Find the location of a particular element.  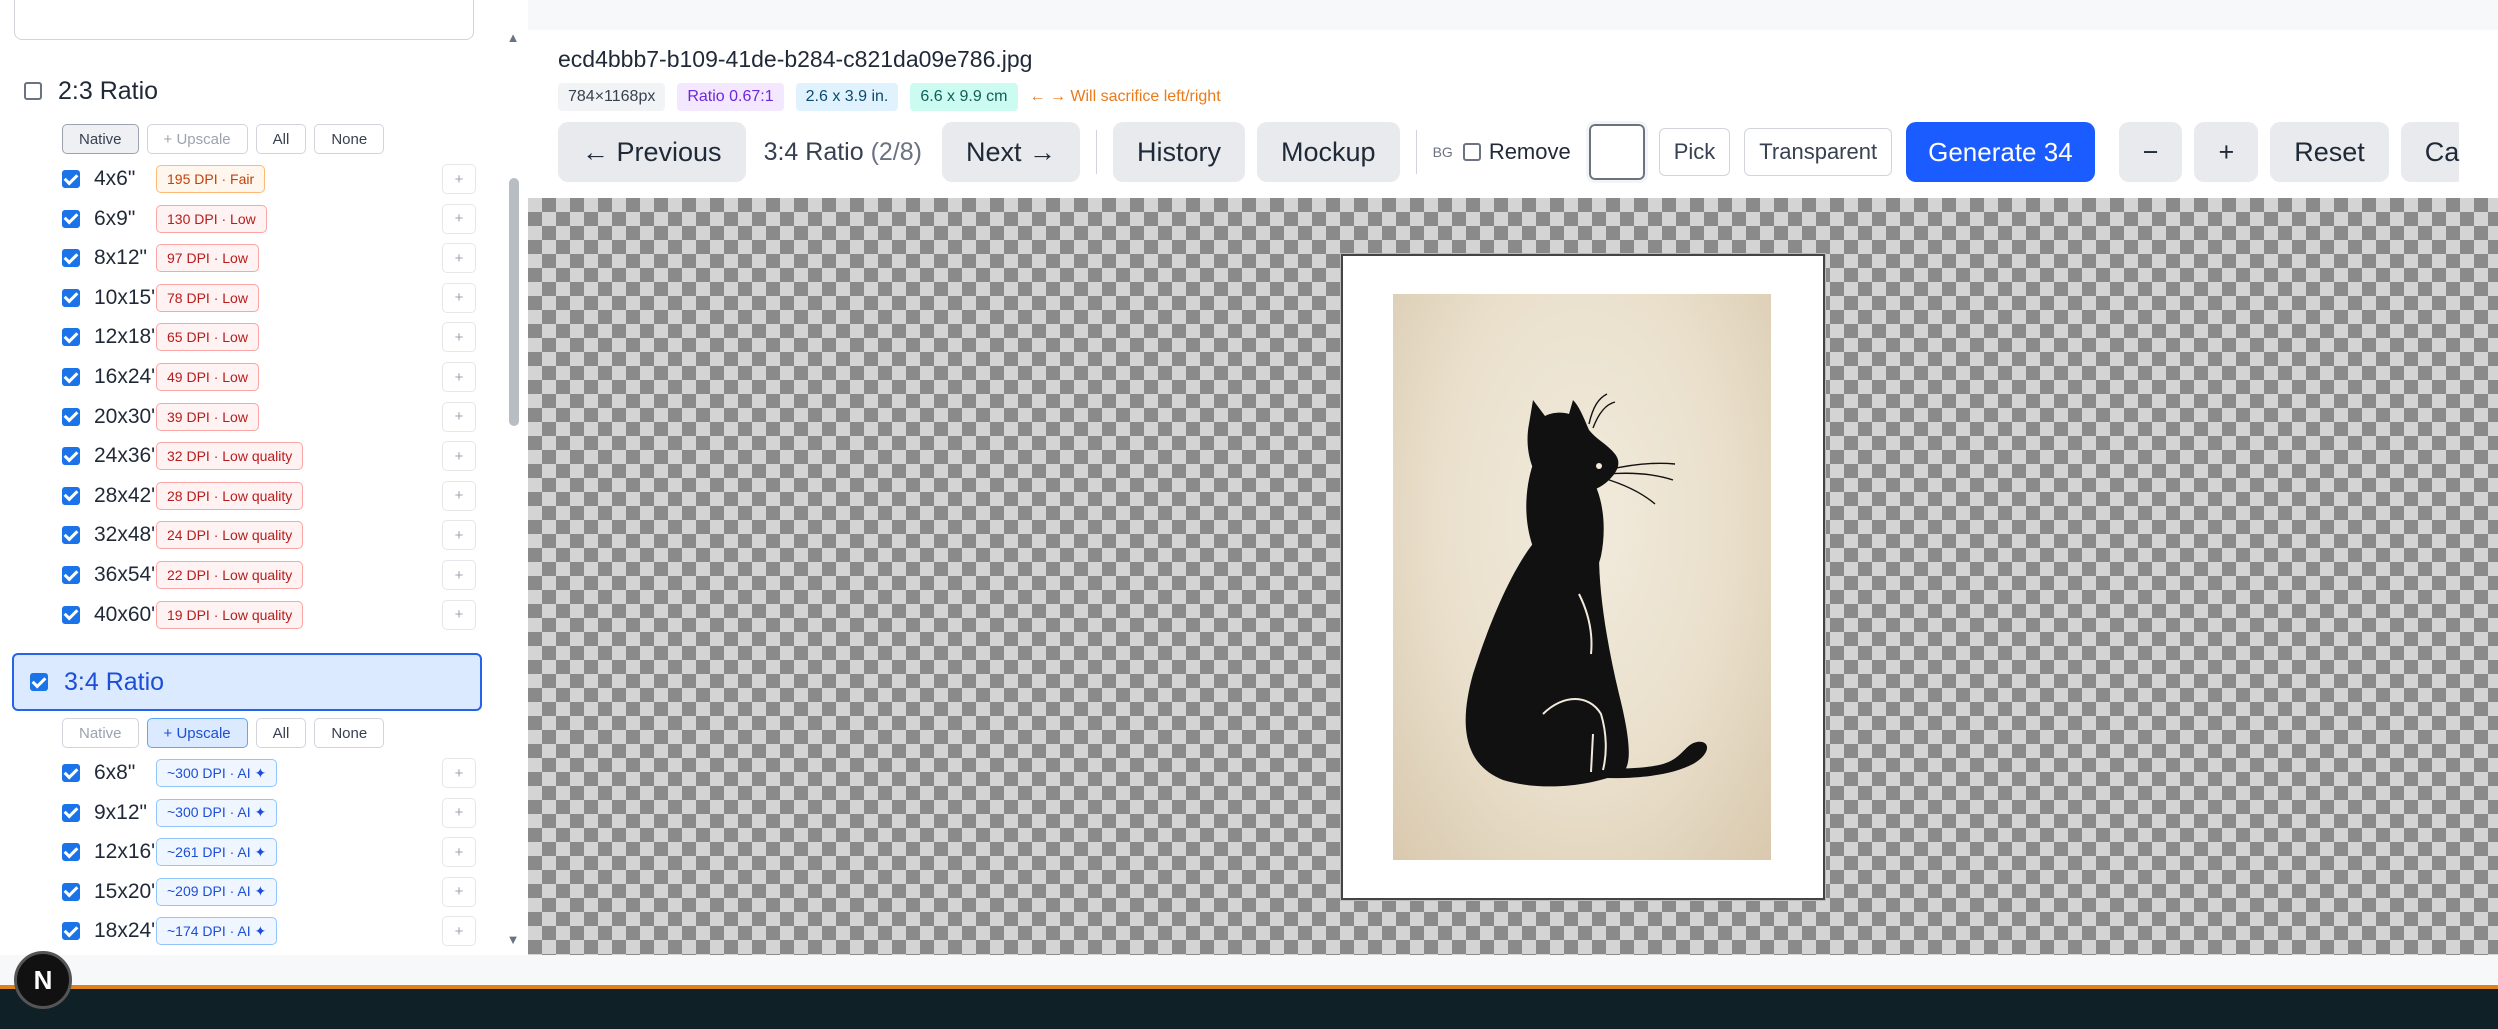

artwork-preview is located at coordinates (1582, 577).